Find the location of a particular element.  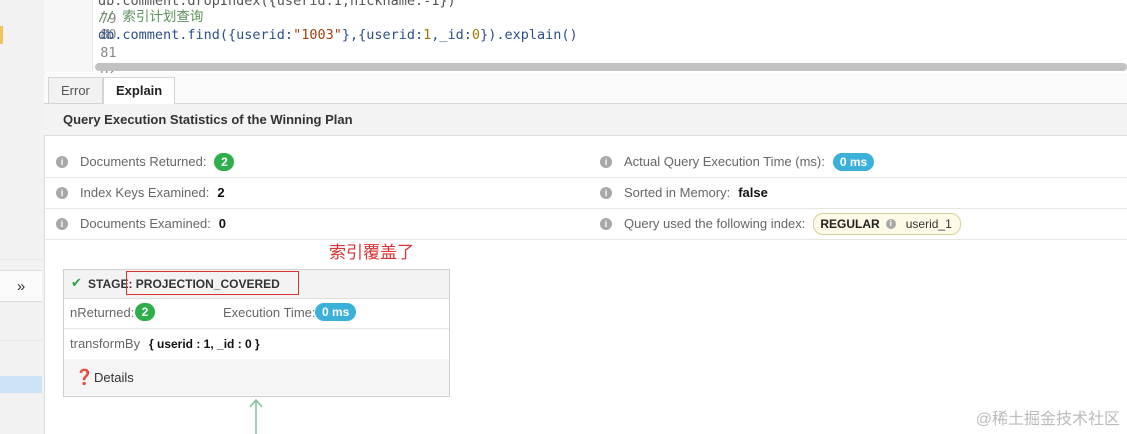

execution-time-label: Execution Time: is located at coordinates (269, 312).